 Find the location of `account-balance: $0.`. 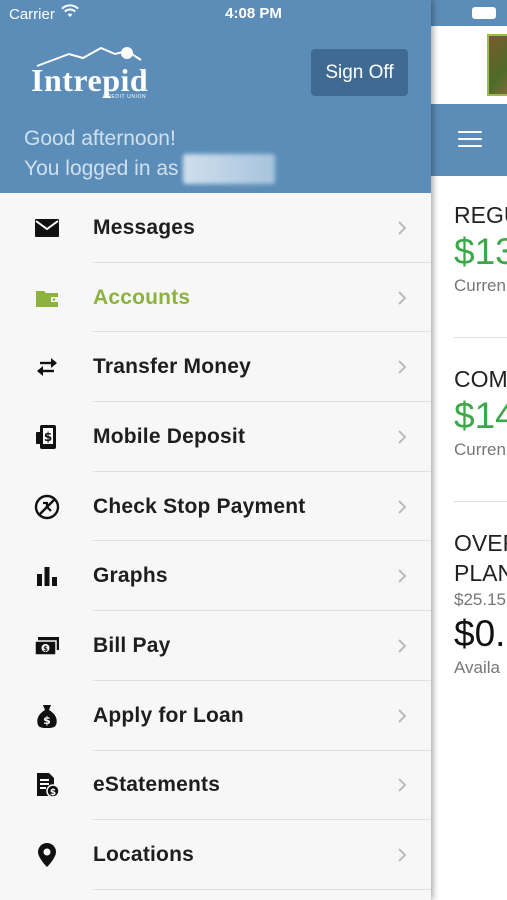

account-balance: $0. is located at coordinates (480, 633).